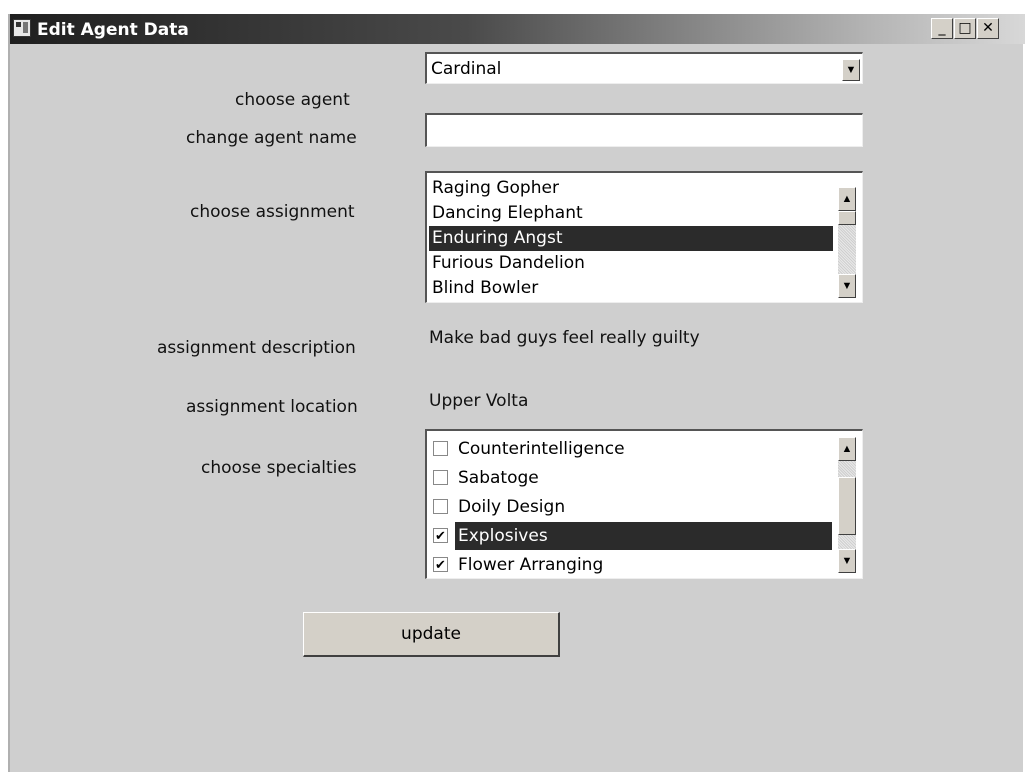 The height and width of the screenshot is (775, 1027). What do you see at coordinates (644, 130) in the screenshot?
I see `agent-name-input` at bounding box center [644, 130].